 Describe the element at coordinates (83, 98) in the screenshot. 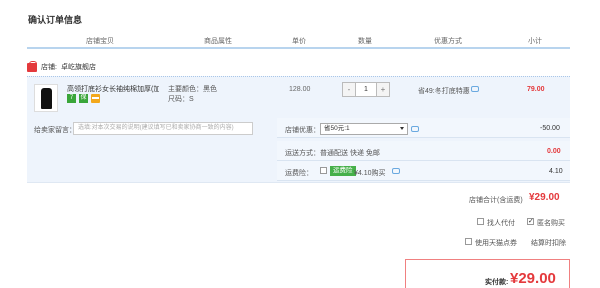

I see `guarantee-badge: 保` at that location.